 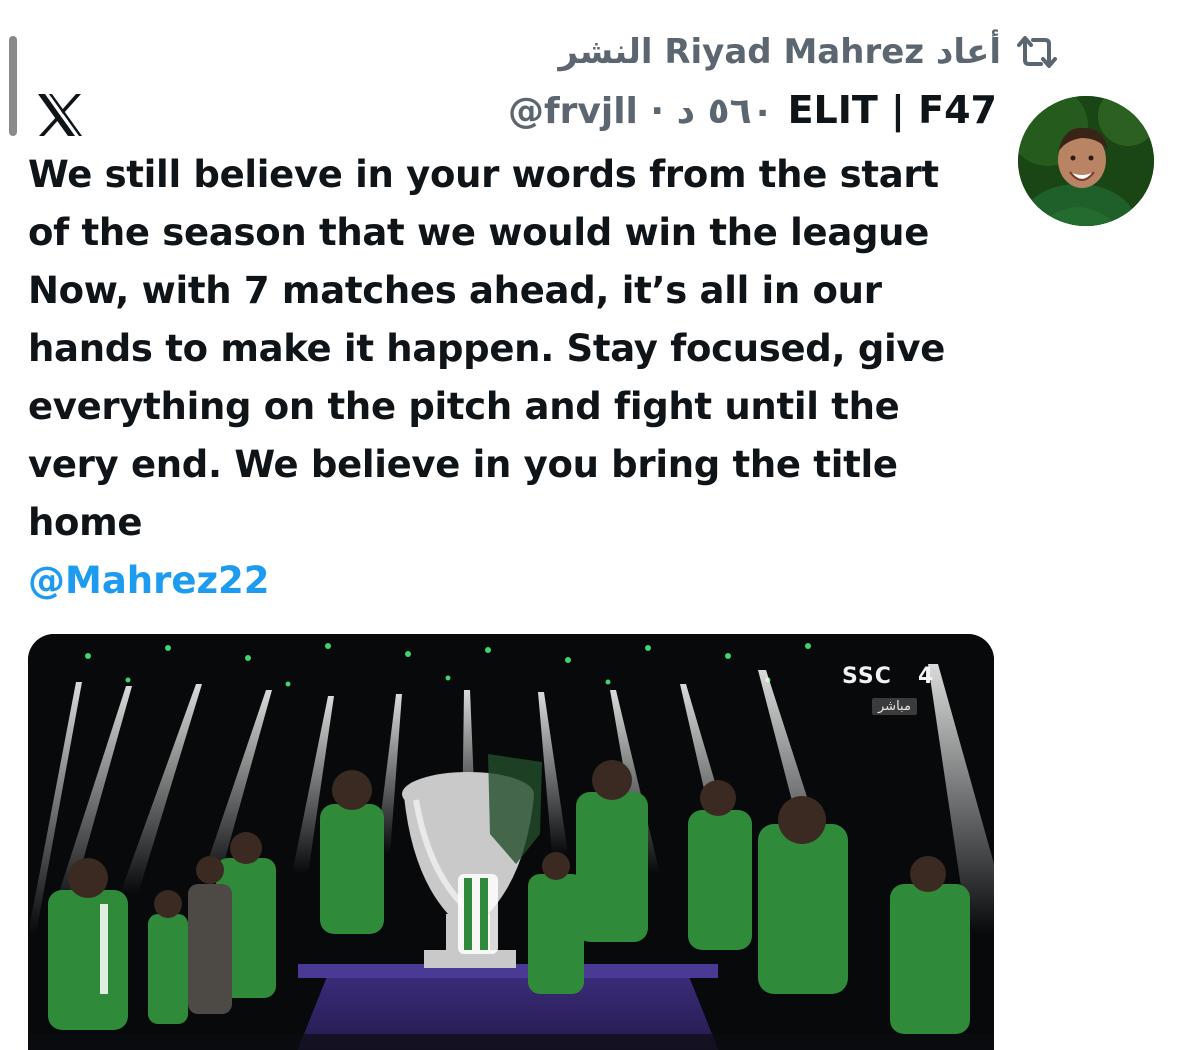 I want to click on mention-link: @Mahrez22, so click(x=149, y=581).